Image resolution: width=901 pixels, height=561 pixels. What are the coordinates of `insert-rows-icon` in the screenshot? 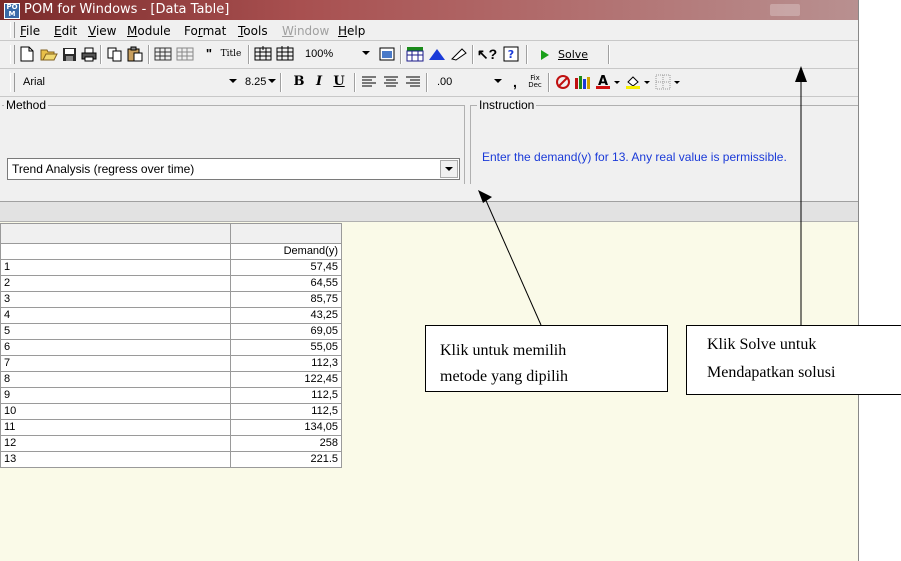 It's located at (163, 54).